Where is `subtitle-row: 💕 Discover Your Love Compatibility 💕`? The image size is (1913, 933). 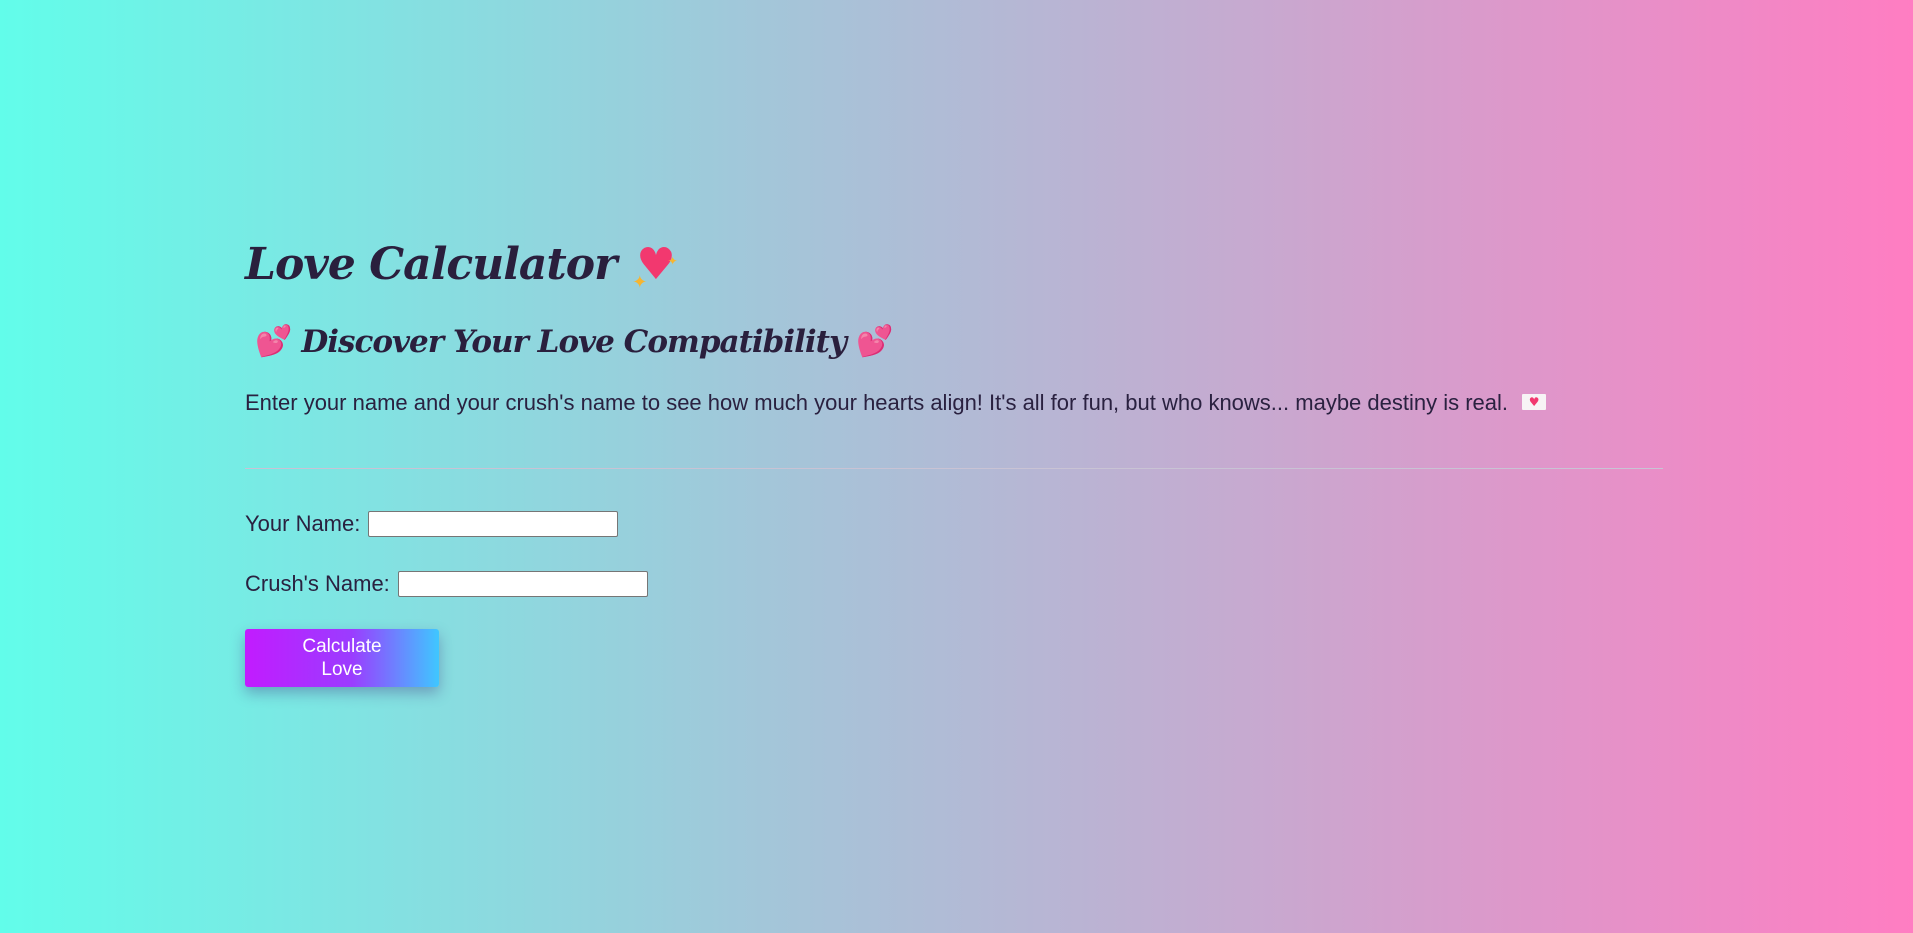 subtitle-row: 💕 Discover Your Love Compatibility 💕 is located at coordinates (954, 342).